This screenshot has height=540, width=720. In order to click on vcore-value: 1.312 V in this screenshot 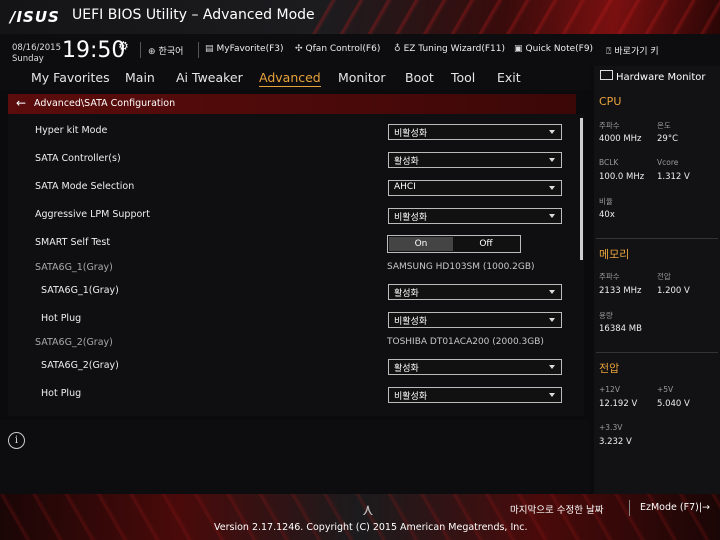, I will do `click(673, 177)`.